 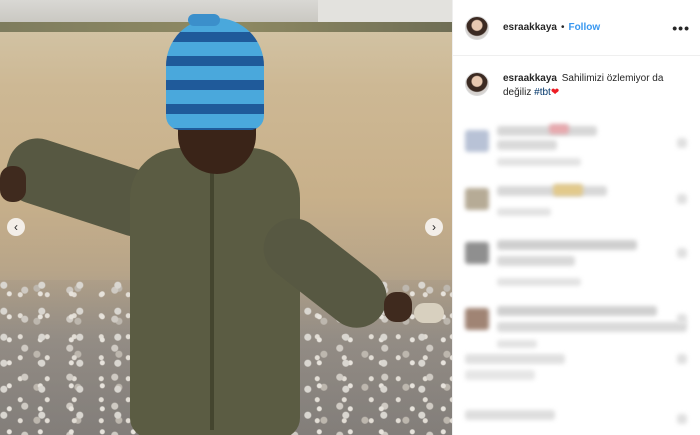 I want to click on chevron-left-icon: ‹, so click(x=16, y=227).